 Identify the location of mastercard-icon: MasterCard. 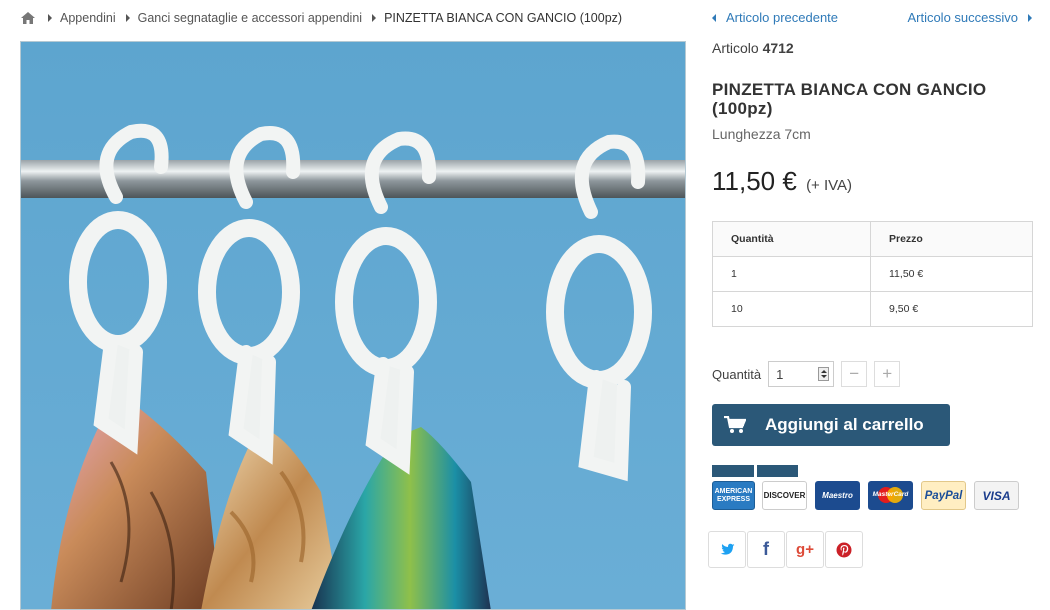
(890, 495).